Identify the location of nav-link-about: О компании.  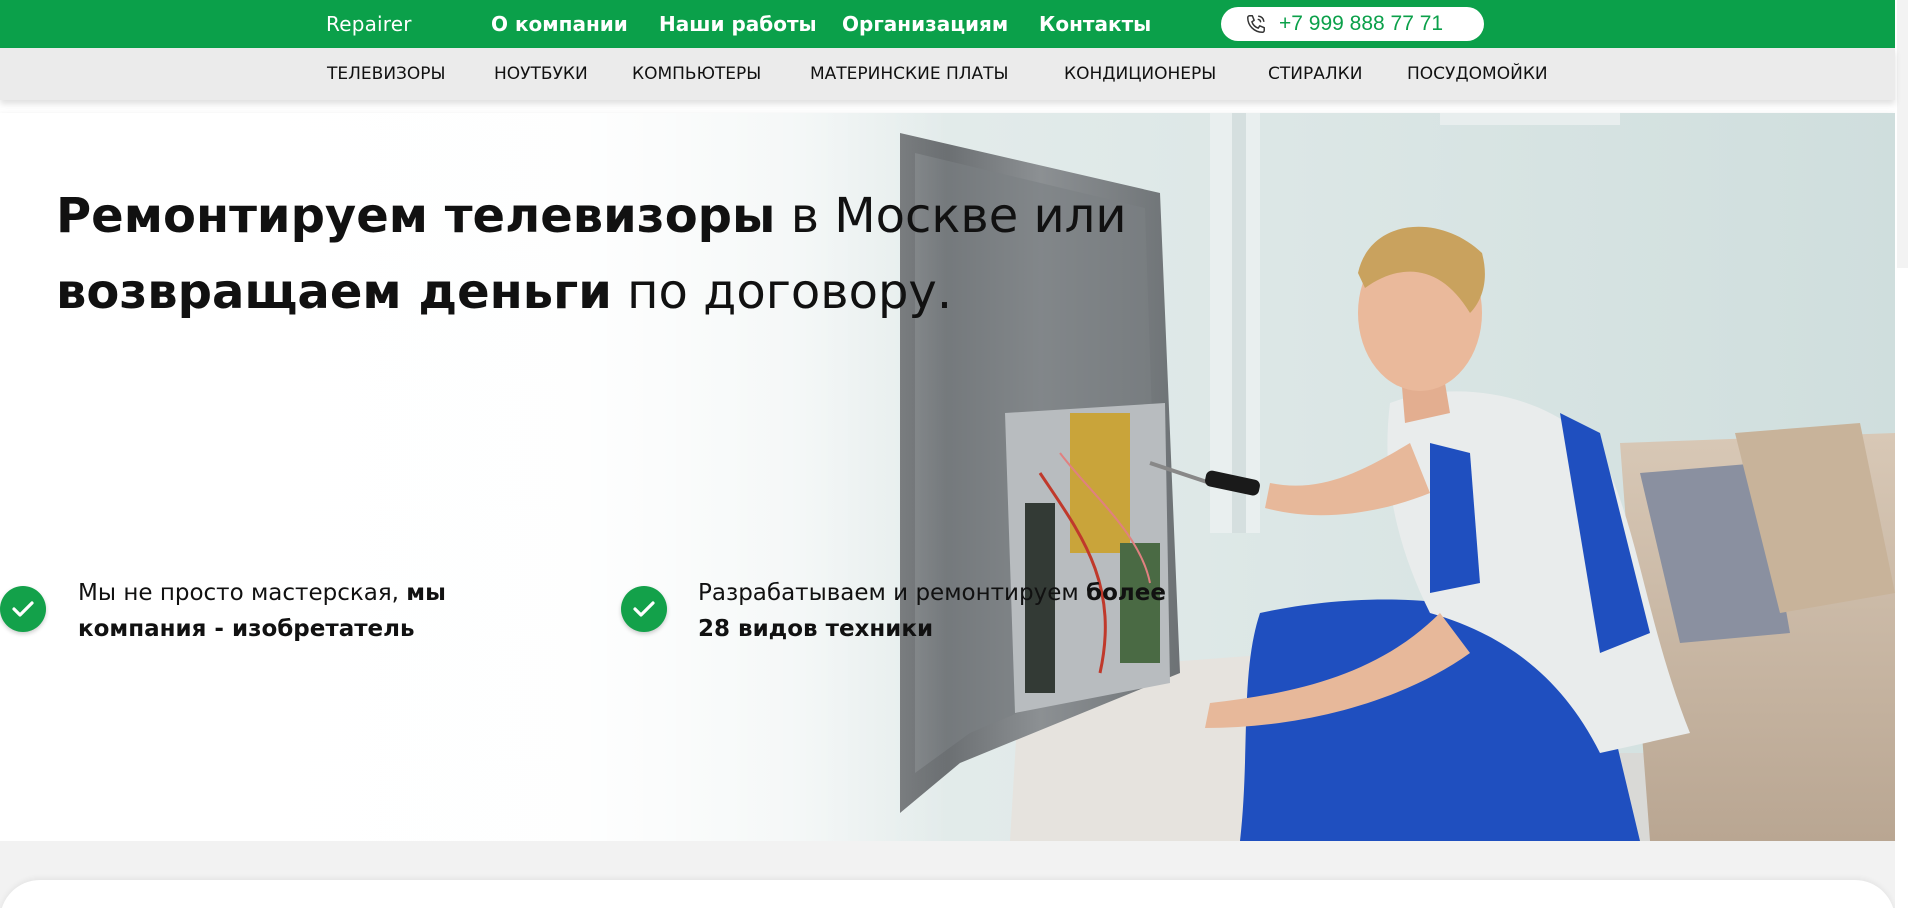
(559, 24).